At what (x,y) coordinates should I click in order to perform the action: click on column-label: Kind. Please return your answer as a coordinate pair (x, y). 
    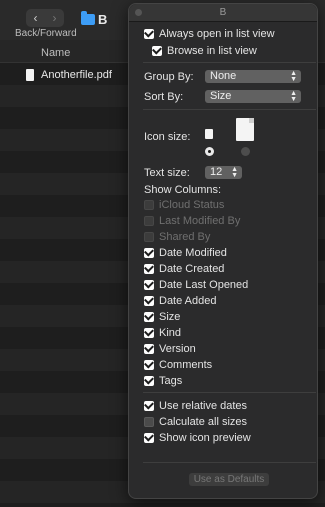
    Looking at the image, I should click on (170, 333).